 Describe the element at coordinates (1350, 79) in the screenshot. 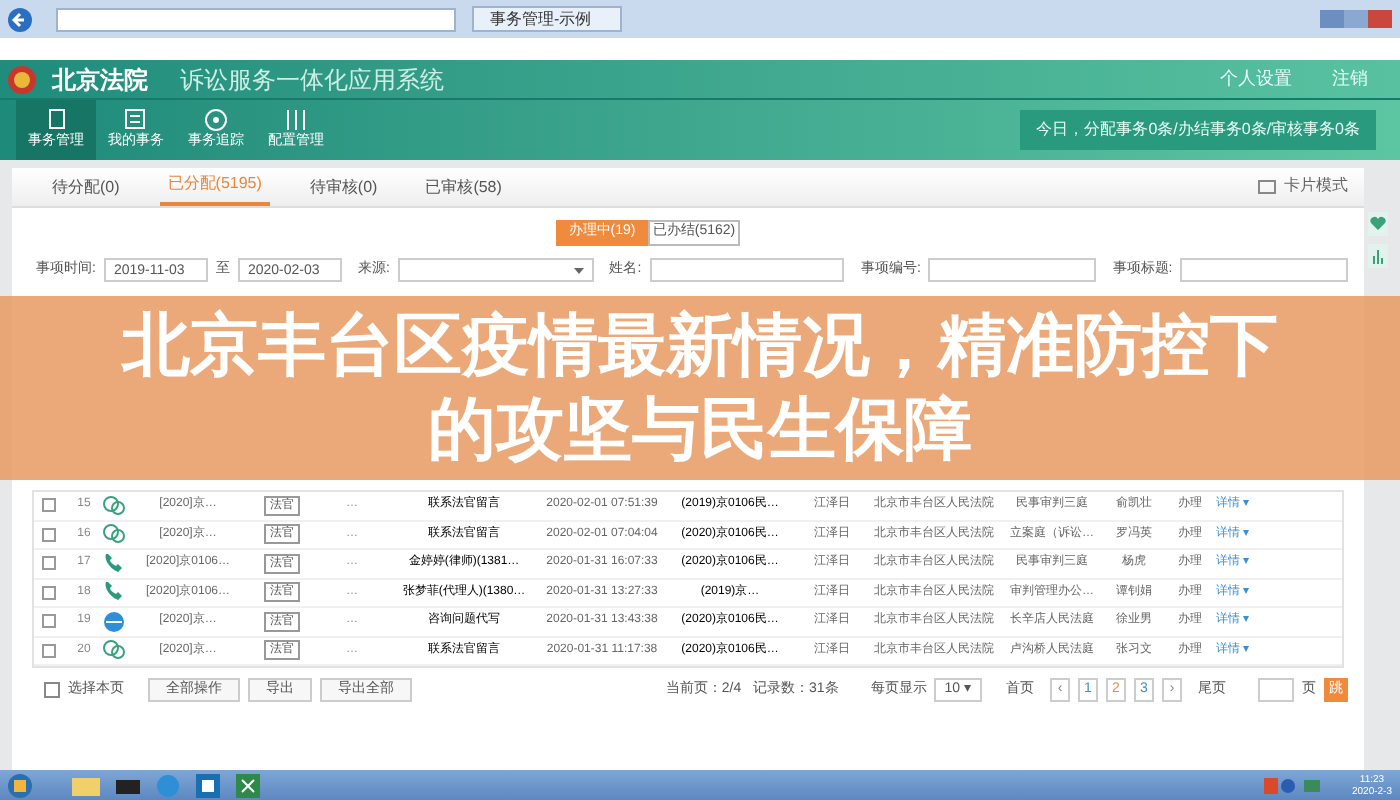

I see `header-link: 注销` at that location.